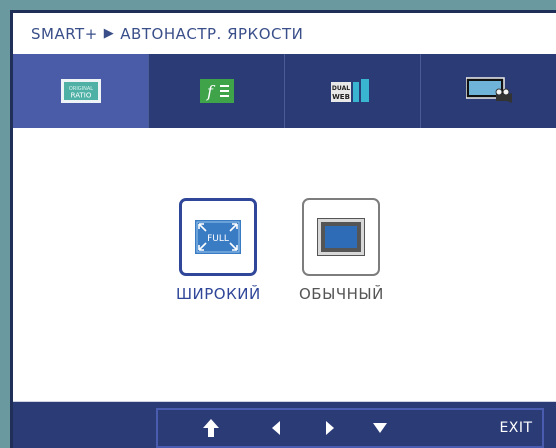 Image resolution: width=556 pixels, height=448 pixels. I want to click on cinema-mode-icon, so click(488, 90).